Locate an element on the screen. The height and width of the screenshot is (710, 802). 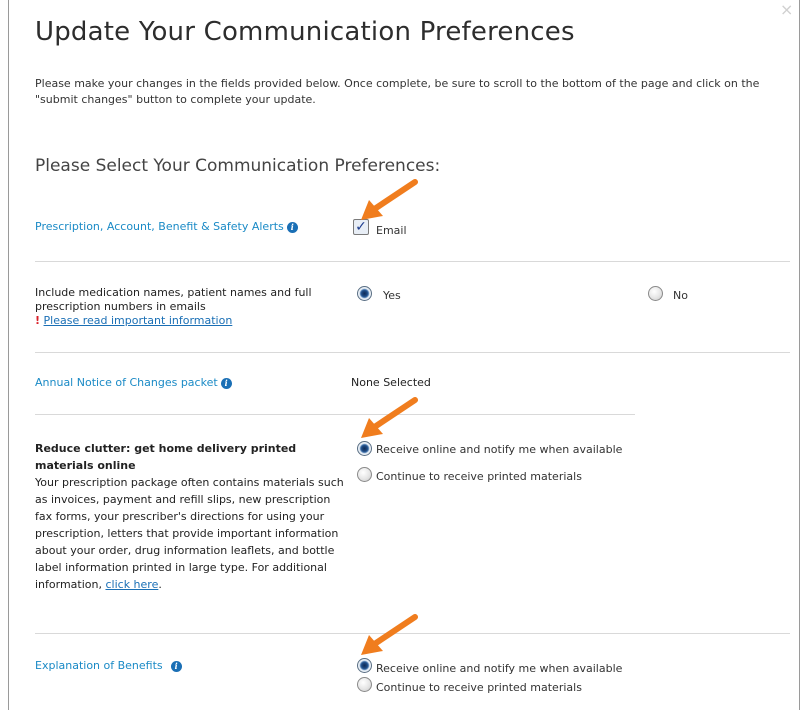
no-radio is located at coordinates (655, 293).